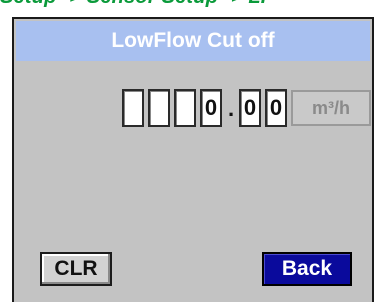 The width and height of the screenshot is (384, 302). What do you see at coordinates (192, 8) in the screenshot?
I see `breadcrumb: Setup -> Sensor Setup -> LF` at bounding box center [192, 8].